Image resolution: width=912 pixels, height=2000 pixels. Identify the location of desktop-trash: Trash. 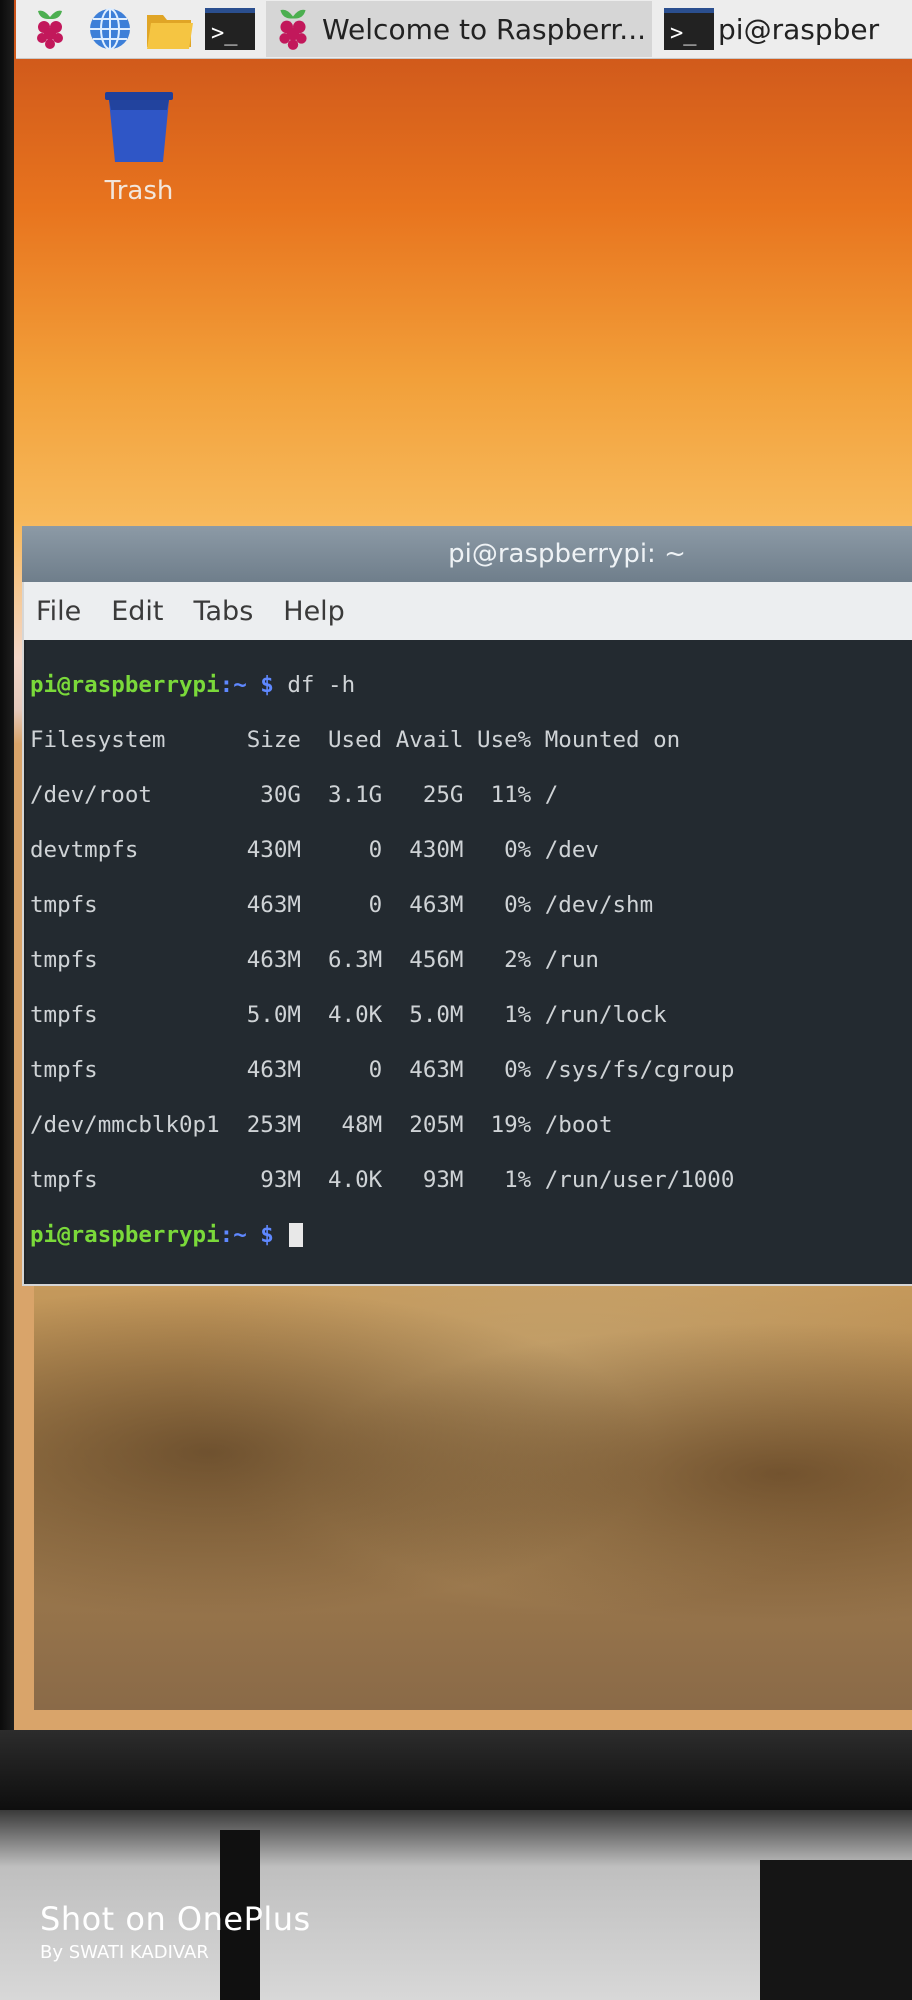
(139, 146).